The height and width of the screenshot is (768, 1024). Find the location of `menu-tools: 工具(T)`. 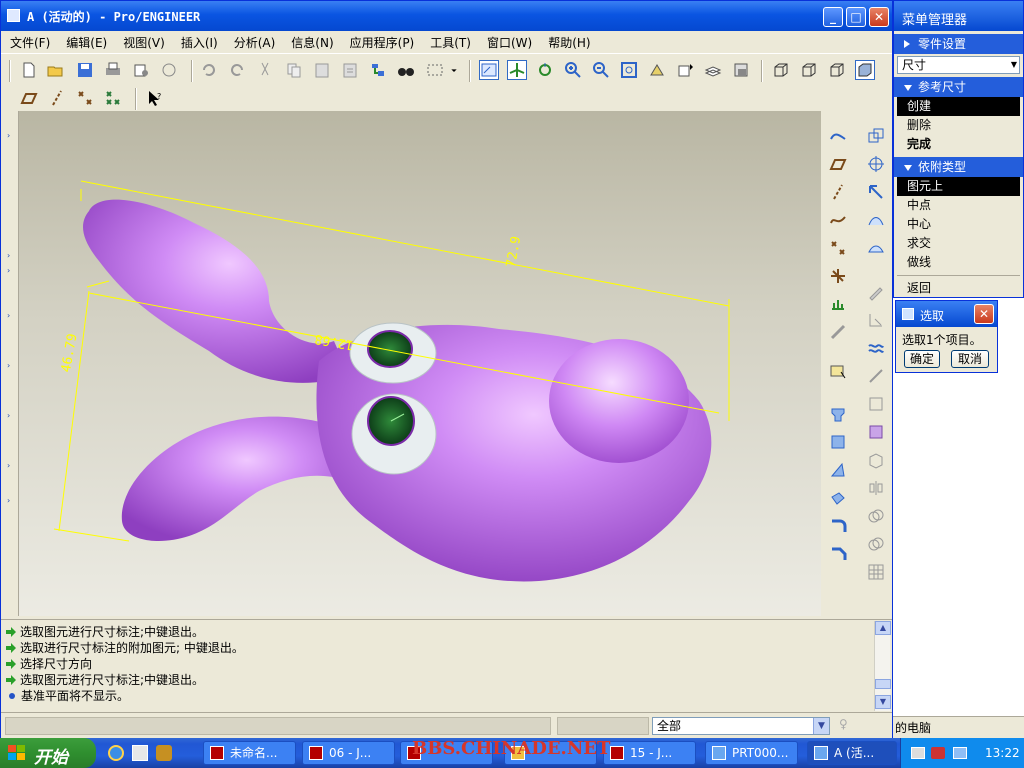

menu-tools: 工具(T) is located at coordinates (449, 41).